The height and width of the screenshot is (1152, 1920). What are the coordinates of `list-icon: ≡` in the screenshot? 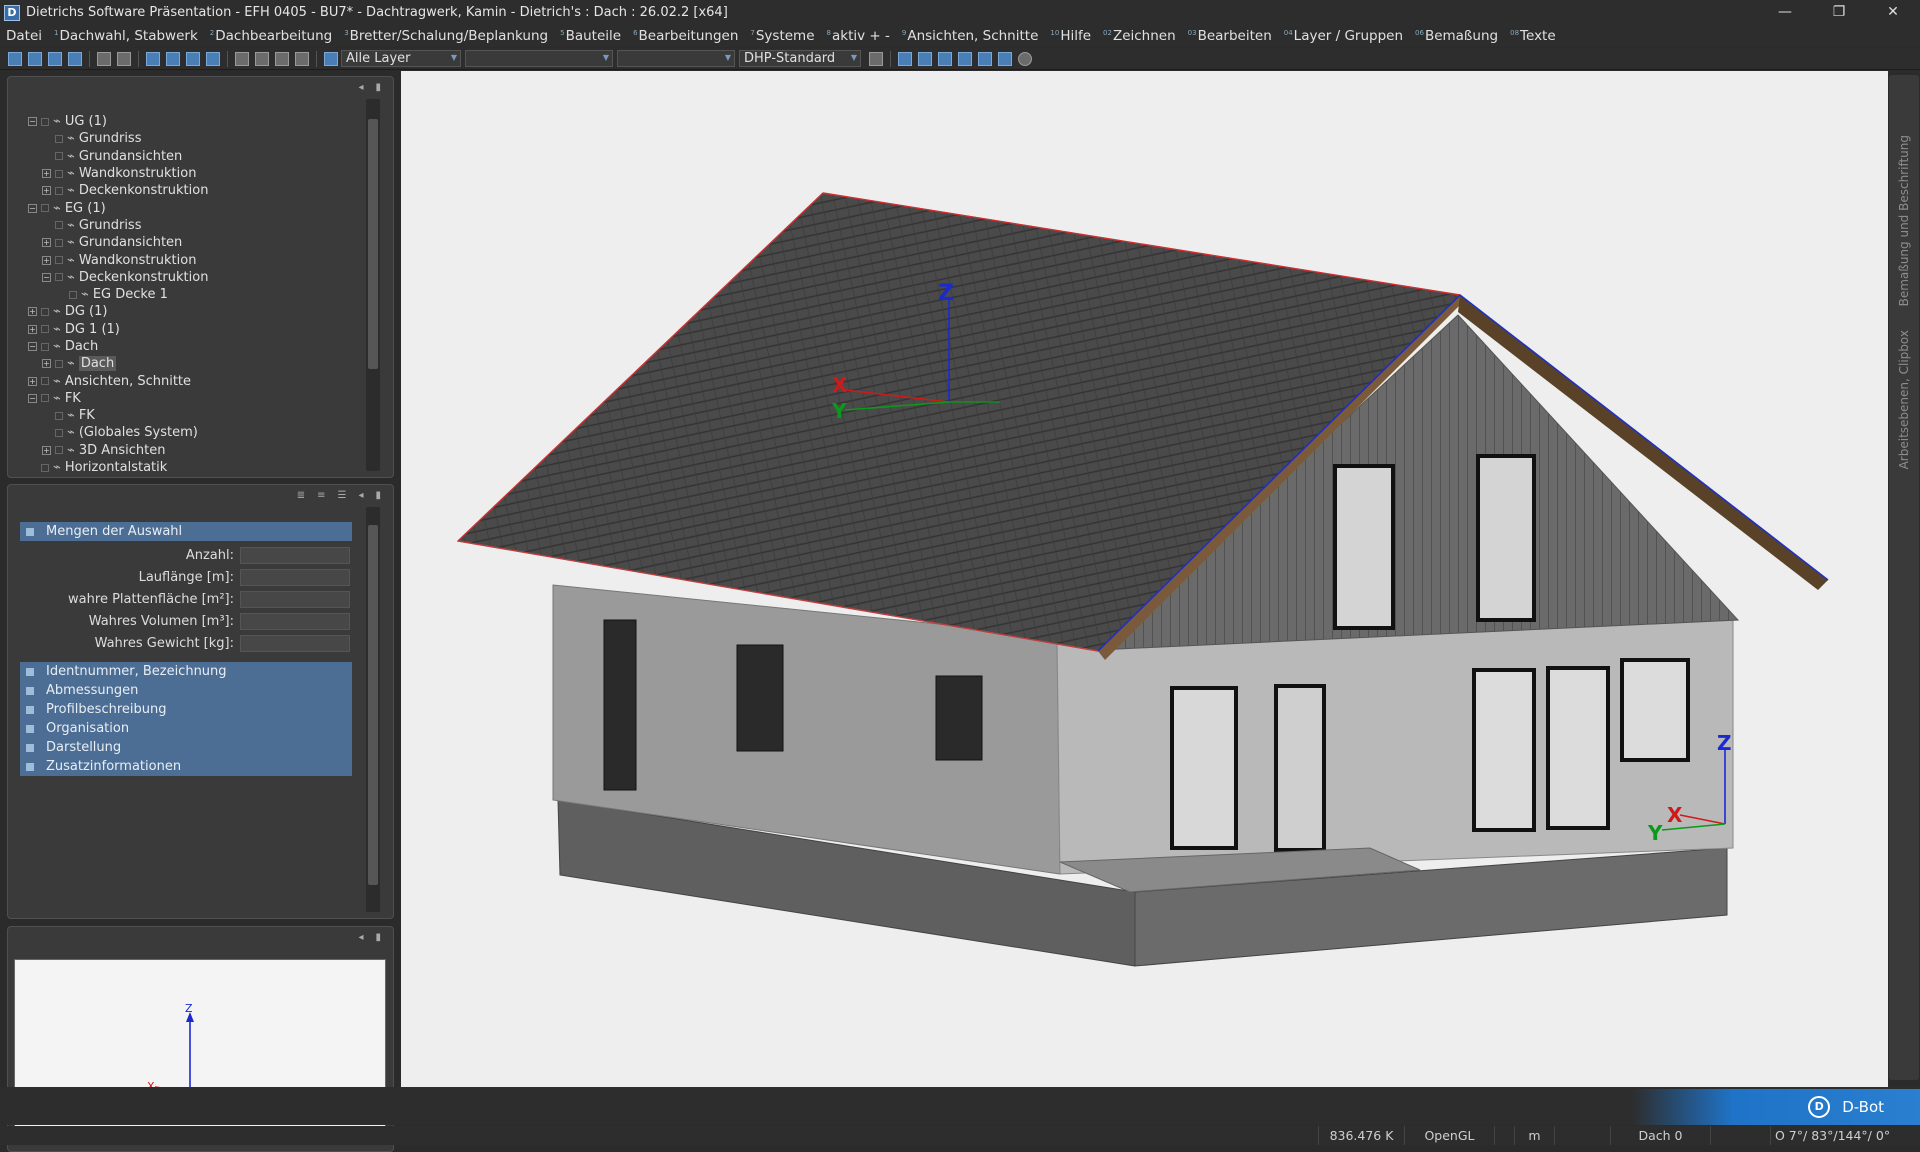 It's located at (321, 495).